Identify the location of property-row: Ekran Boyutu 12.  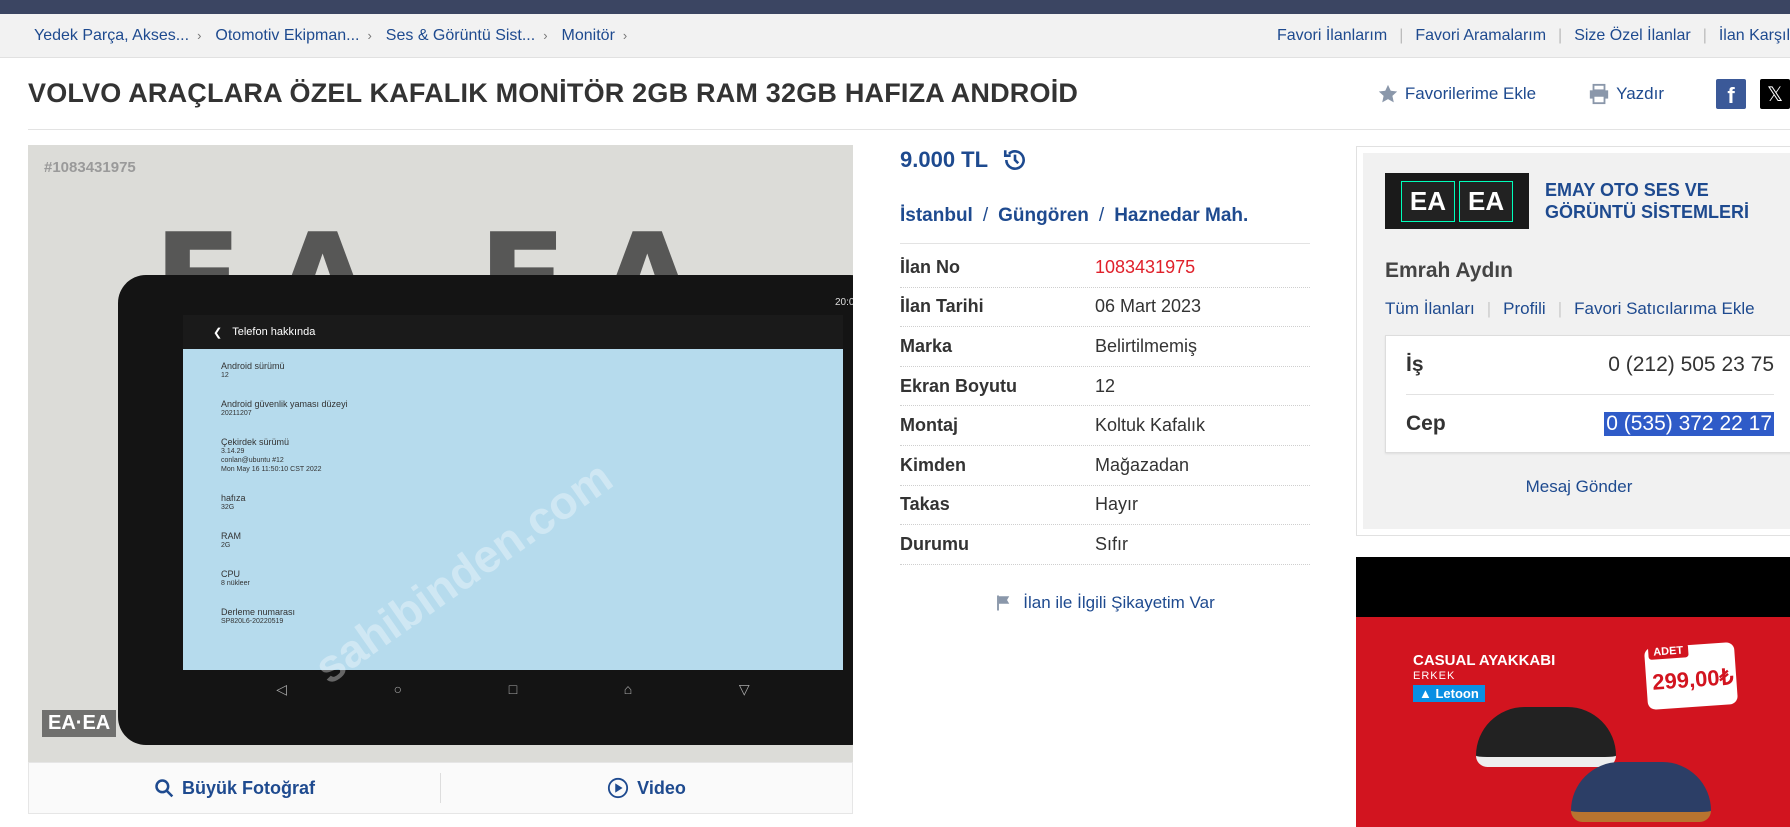
(1105, 387).